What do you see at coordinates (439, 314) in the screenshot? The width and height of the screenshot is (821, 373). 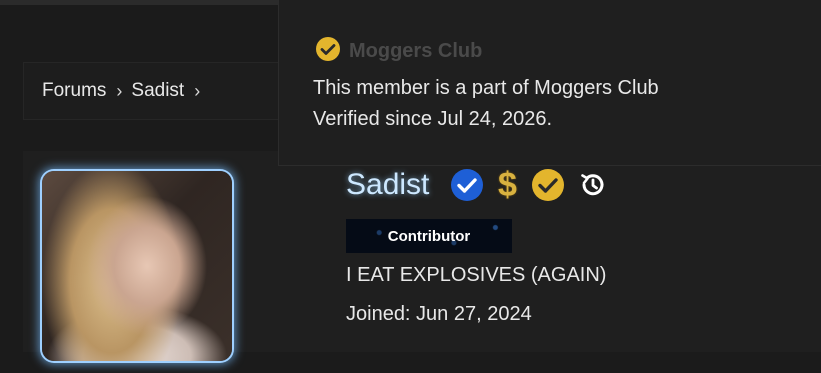 I see `joined-date: Joined: Jun 27, 2024` at bounding box center [439, 314].